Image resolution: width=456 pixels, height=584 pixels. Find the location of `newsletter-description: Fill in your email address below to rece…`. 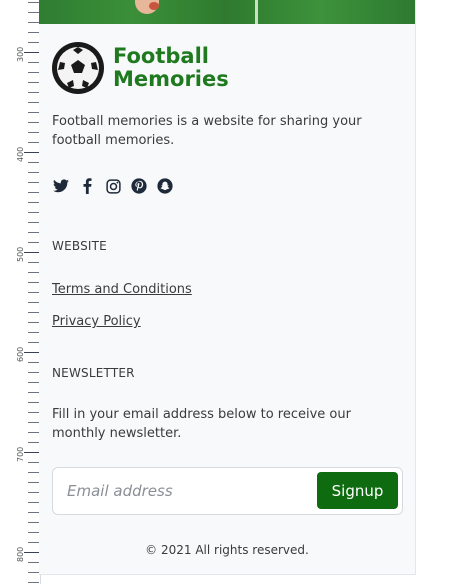

newsletter-description: Fill in your email address below to rece… is located at coordinates (201, 424).